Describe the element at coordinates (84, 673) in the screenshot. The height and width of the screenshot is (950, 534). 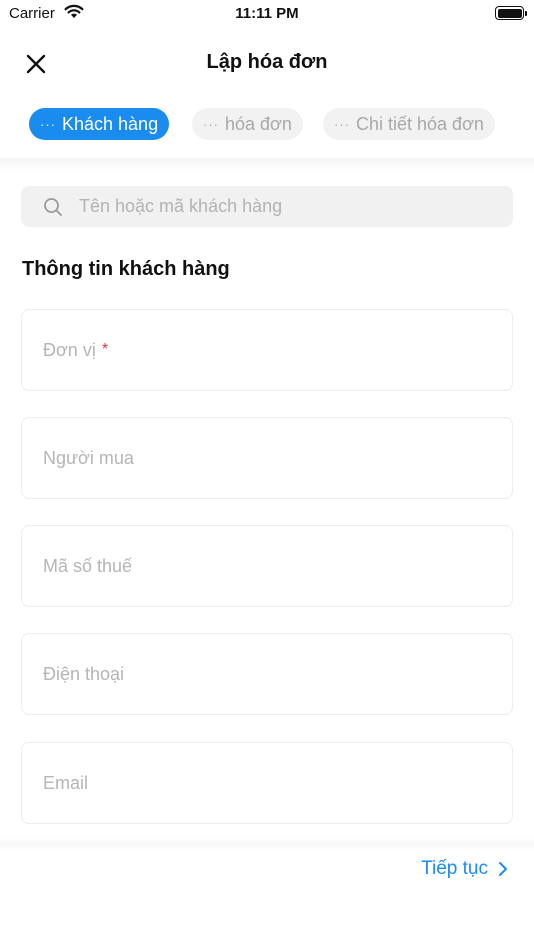
I see `field-label: Điện thoại` at that location.